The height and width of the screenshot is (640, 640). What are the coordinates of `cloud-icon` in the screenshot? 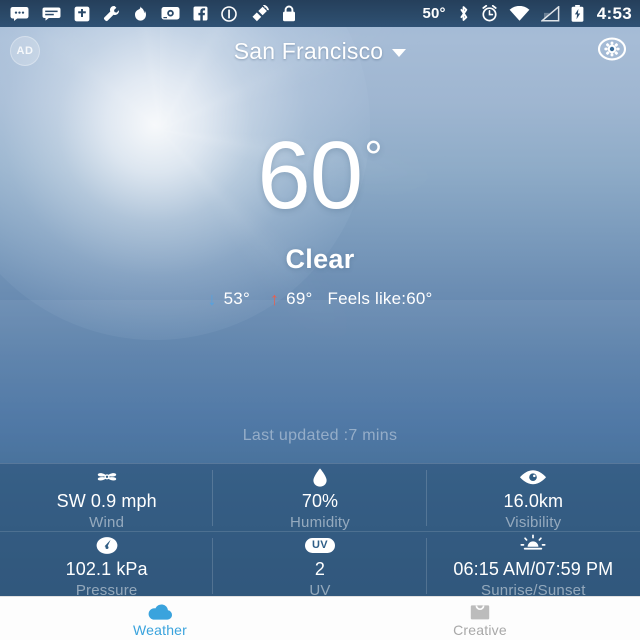 It's located at (160, 612).